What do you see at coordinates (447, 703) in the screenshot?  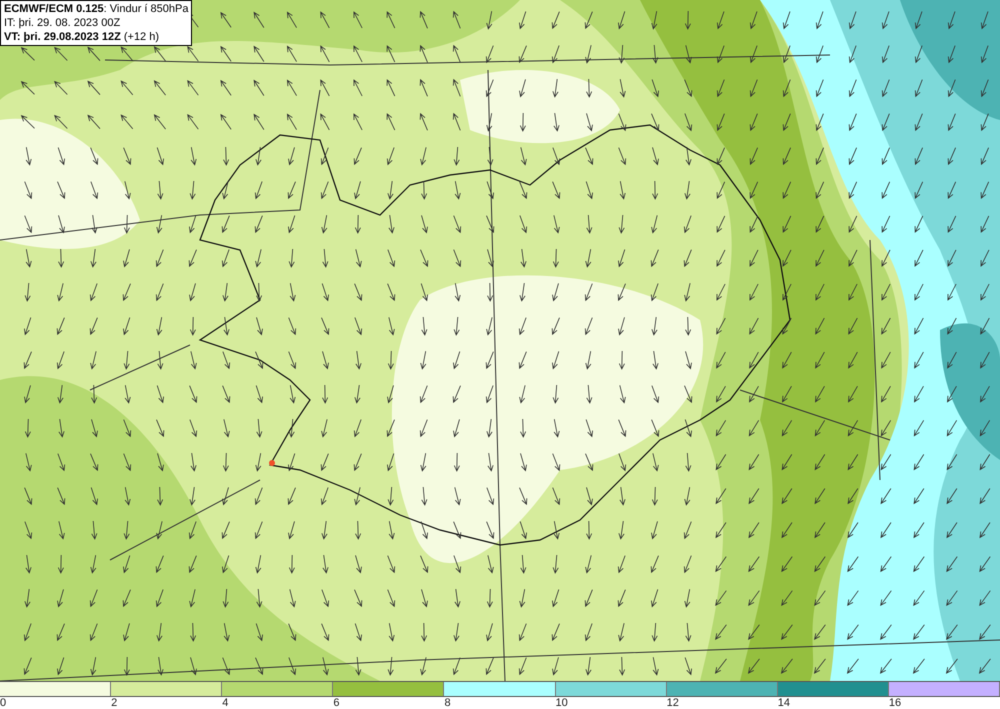 I see `legend-label: 8` at bounding box center [447, 703].